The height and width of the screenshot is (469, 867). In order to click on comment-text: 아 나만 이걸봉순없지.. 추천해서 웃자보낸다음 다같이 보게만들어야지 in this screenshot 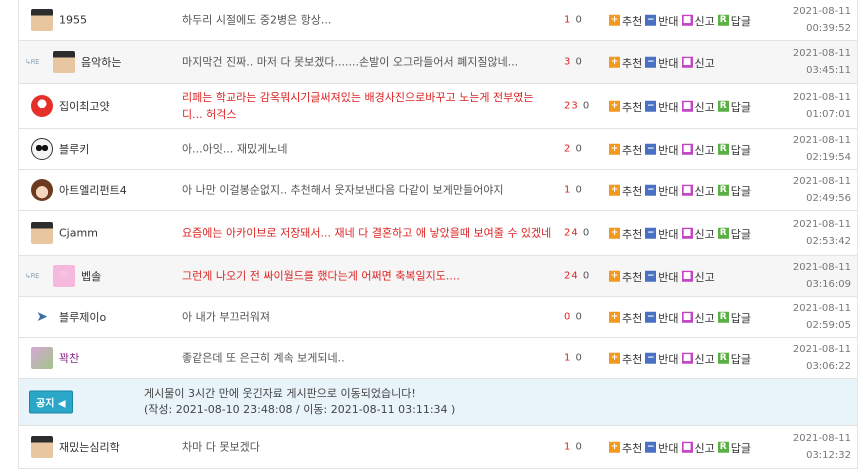, I will do `click(367, 190)`.